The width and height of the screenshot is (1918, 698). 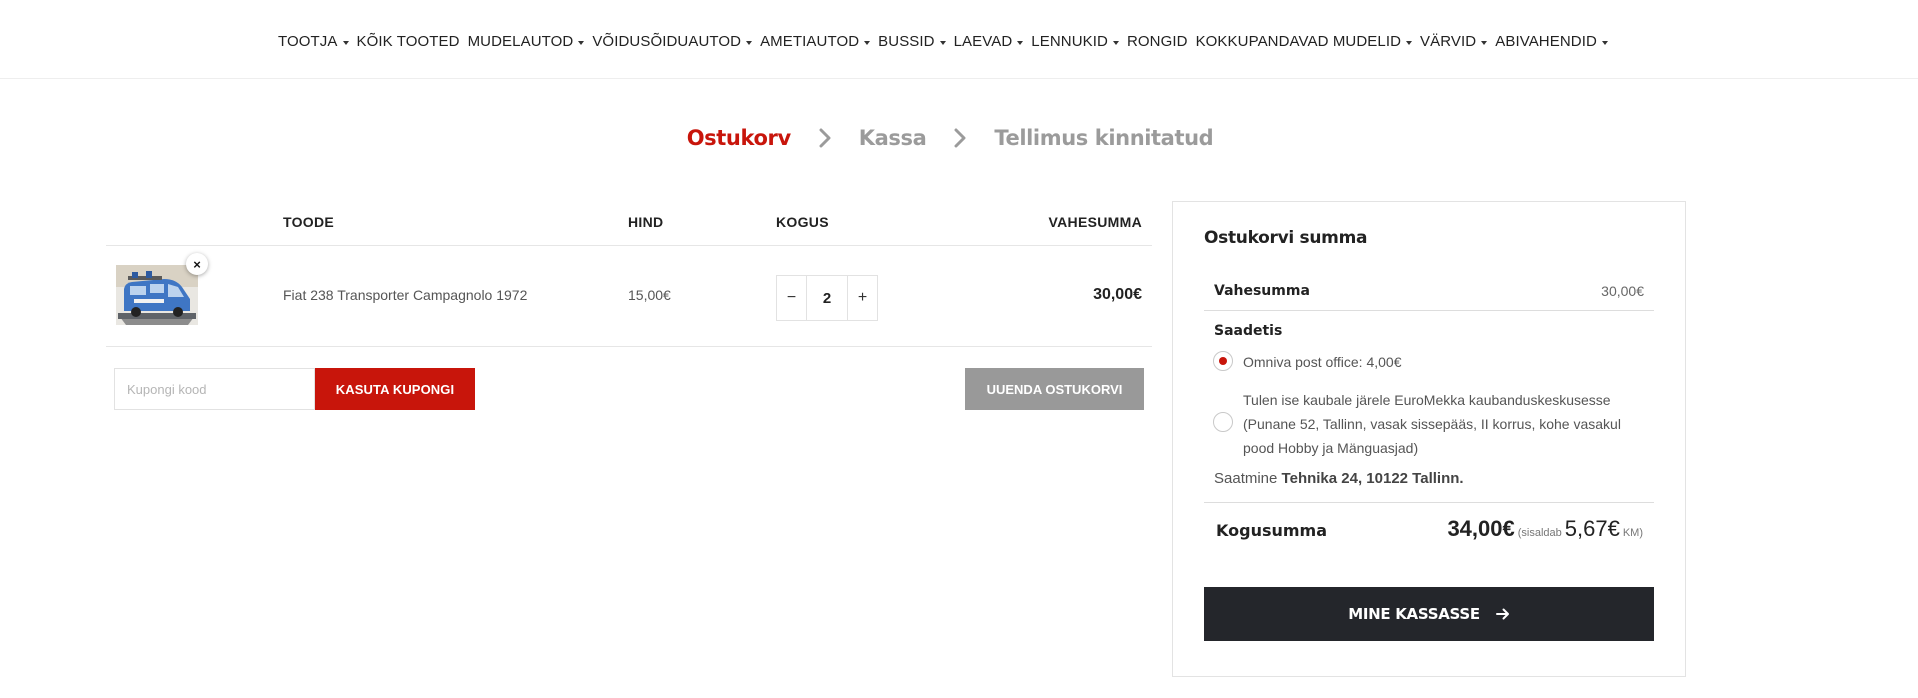 I want to click on header-quantity: KOGUS, so click(x=802, y=222).